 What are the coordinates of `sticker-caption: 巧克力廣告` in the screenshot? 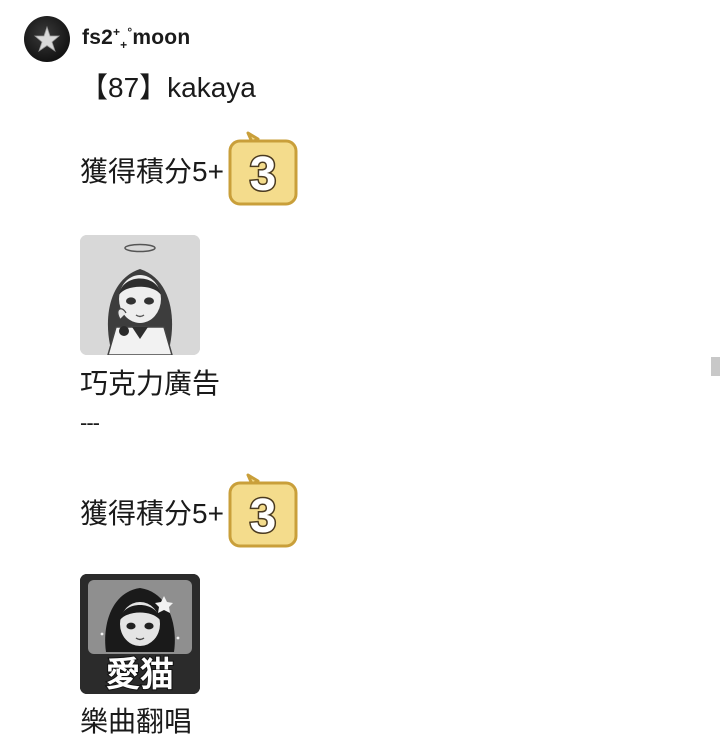 It's located at (150, 383).